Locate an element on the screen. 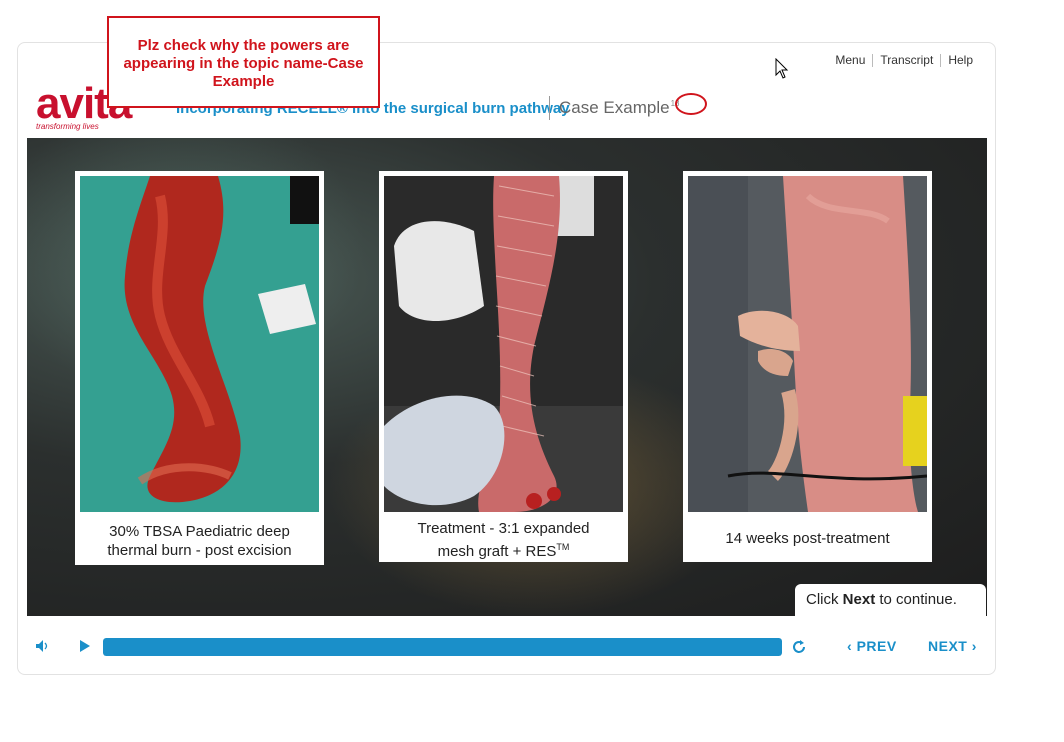 The width and height of the screenshot is (1064, 742). progress-fill is located at coordinates (442, 647).